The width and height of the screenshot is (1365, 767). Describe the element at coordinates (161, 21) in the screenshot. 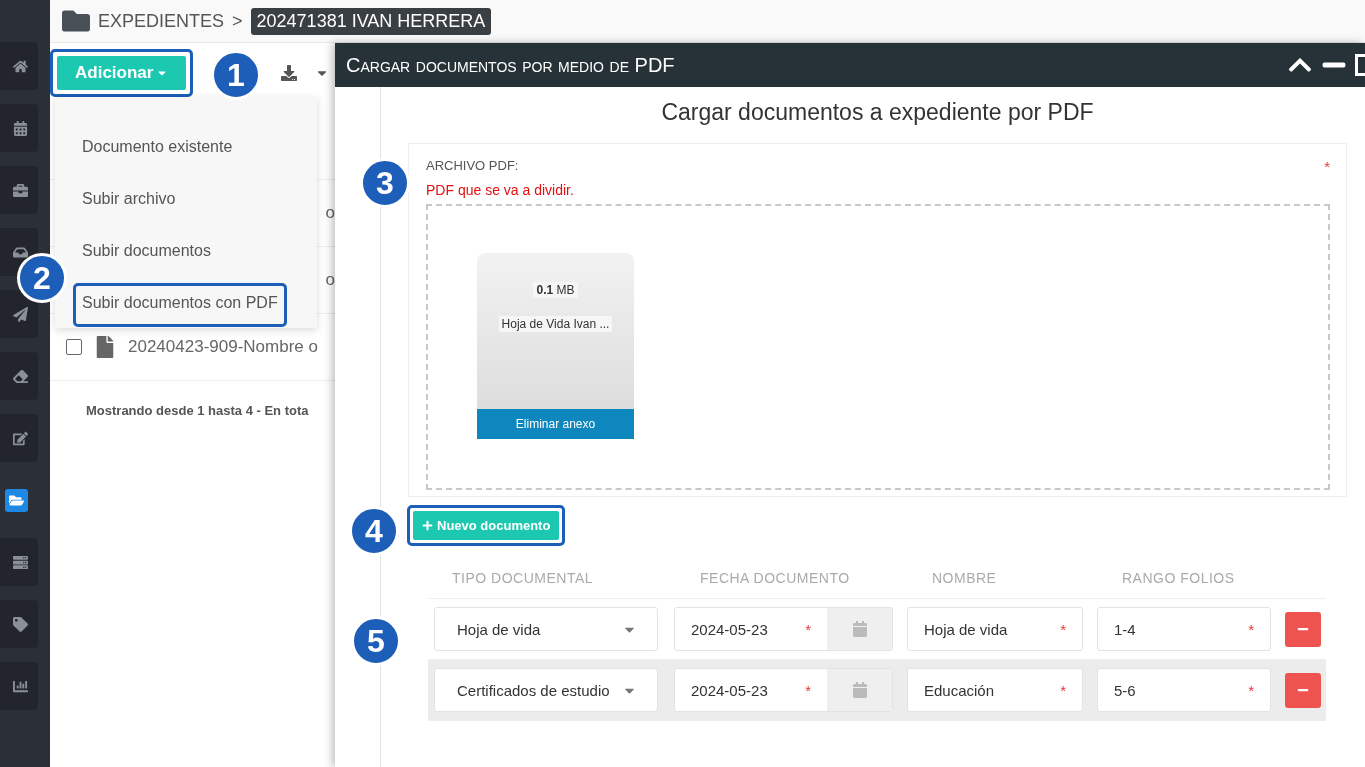

I see `breadcrumb-link: EXPEDIENTES` at that location.